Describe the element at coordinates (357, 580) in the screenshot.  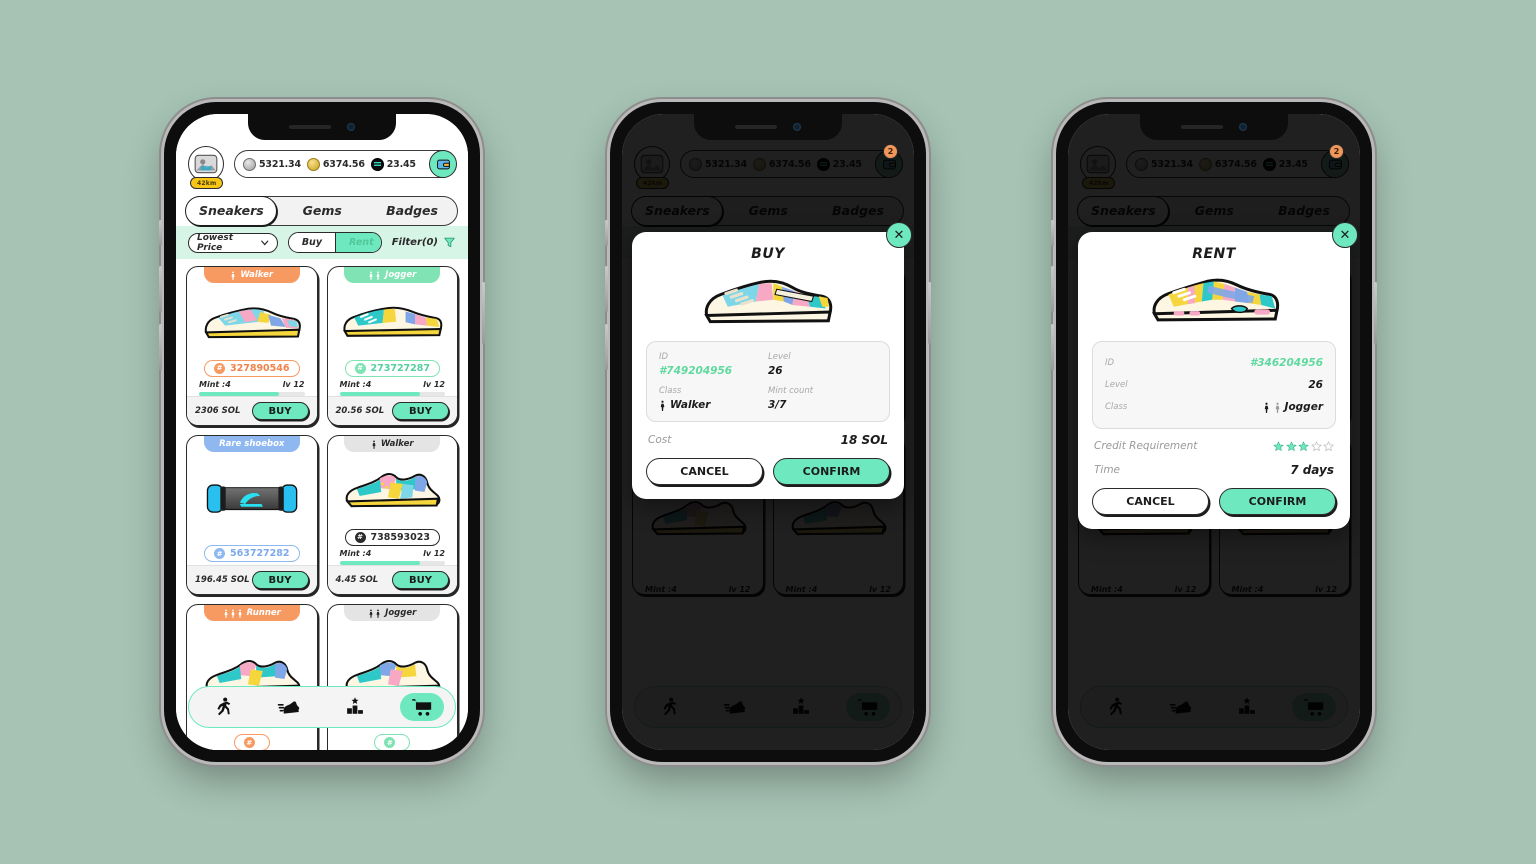
I see `price-label: 4.45 SOL` at that location.